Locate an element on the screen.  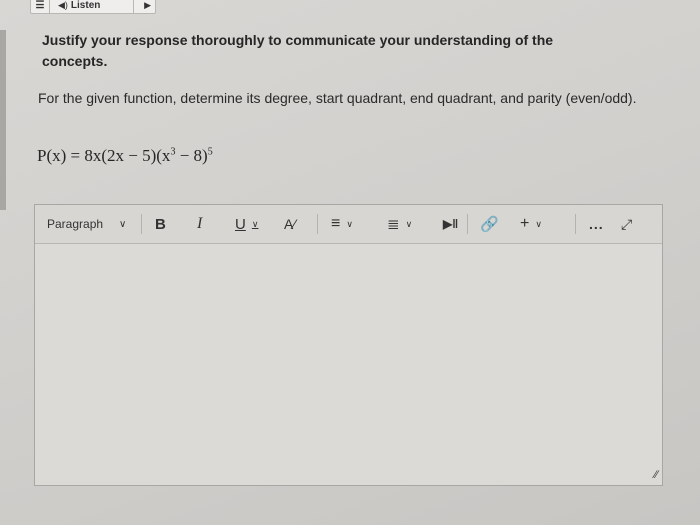
listen-label: Listen is located at coordinates (85, 5).